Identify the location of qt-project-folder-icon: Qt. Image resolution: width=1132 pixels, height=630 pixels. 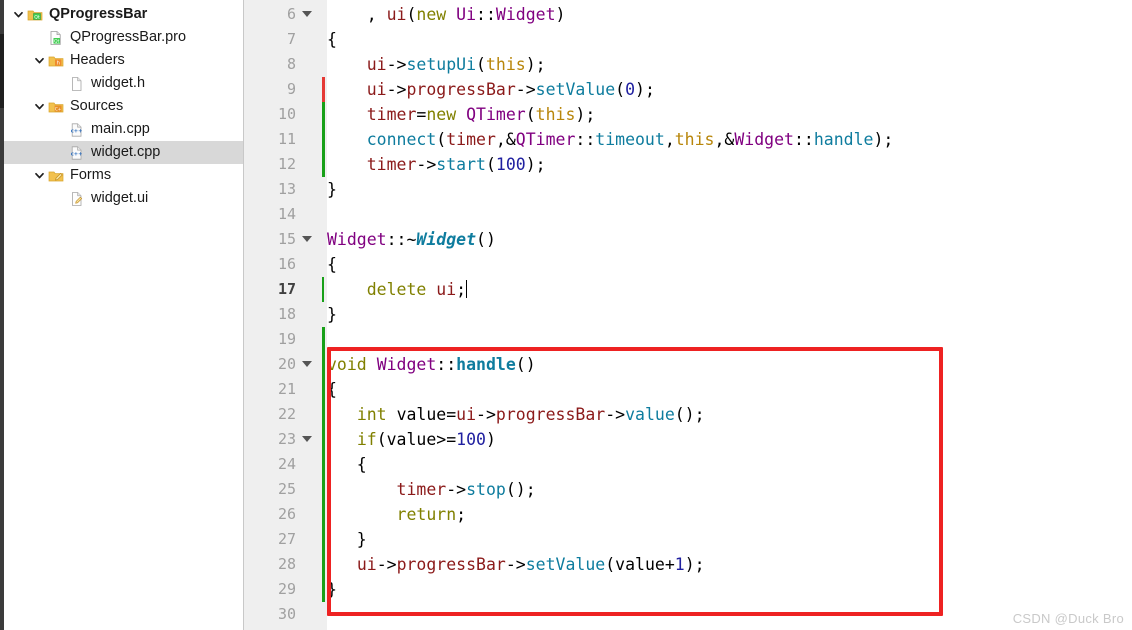
(35, 15).